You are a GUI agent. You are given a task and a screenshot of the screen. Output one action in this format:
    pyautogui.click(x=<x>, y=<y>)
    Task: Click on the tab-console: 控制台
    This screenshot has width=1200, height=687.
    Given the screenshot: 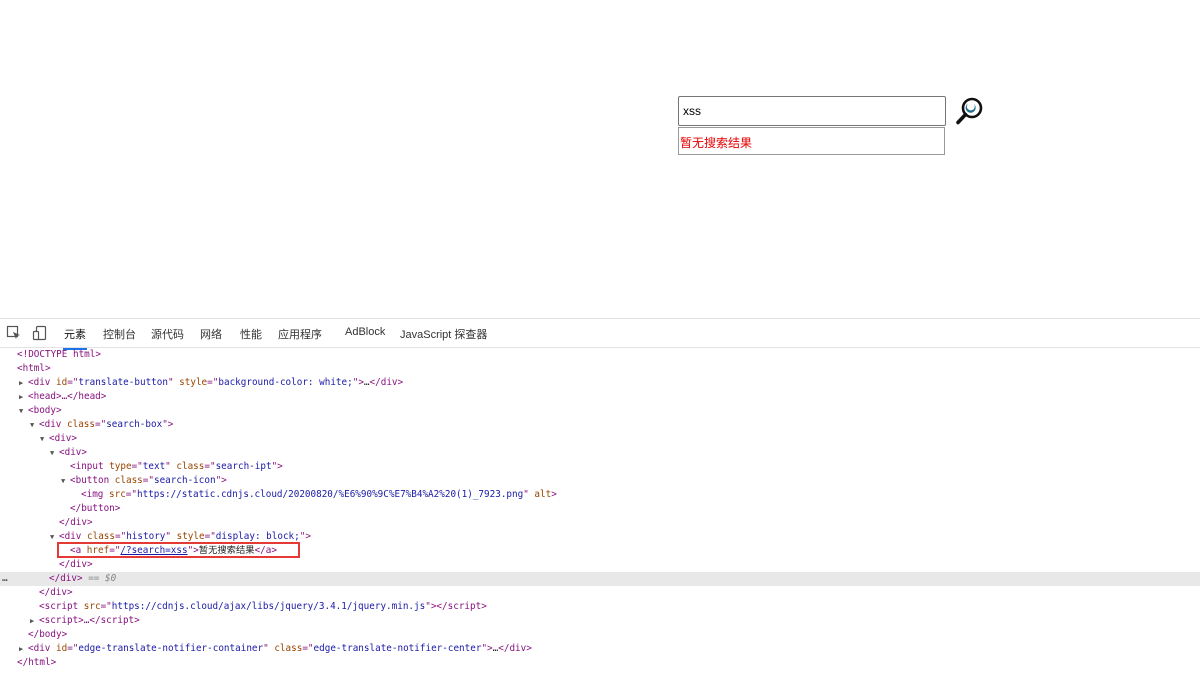 What is the action you would take?
    pyautogui.click(x=119, y=334)
    